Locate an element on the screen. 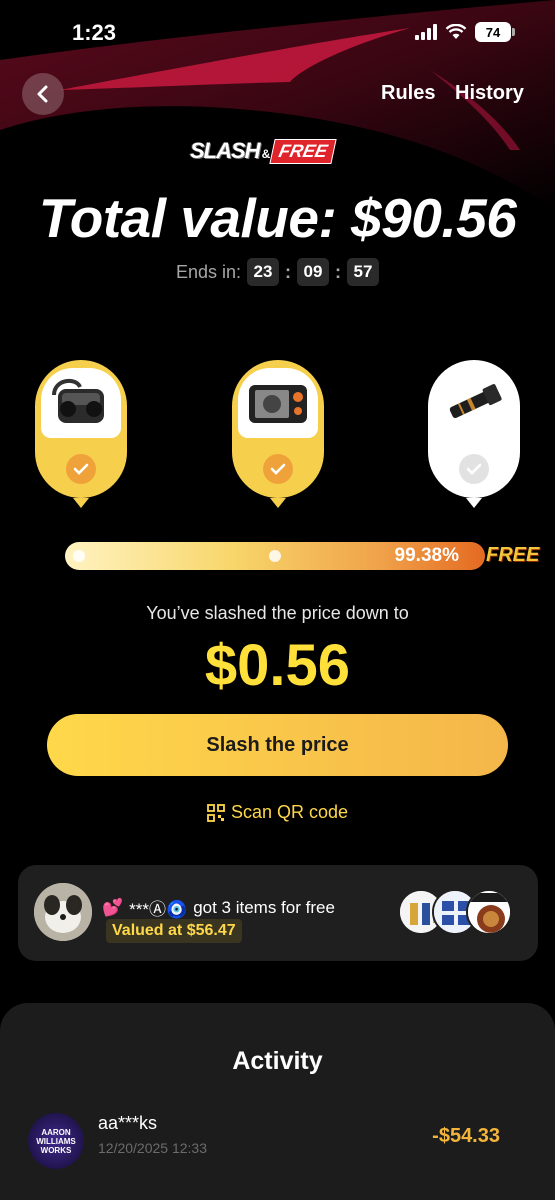  progress-bar: 99.38% is located at coordinates (275, 556).